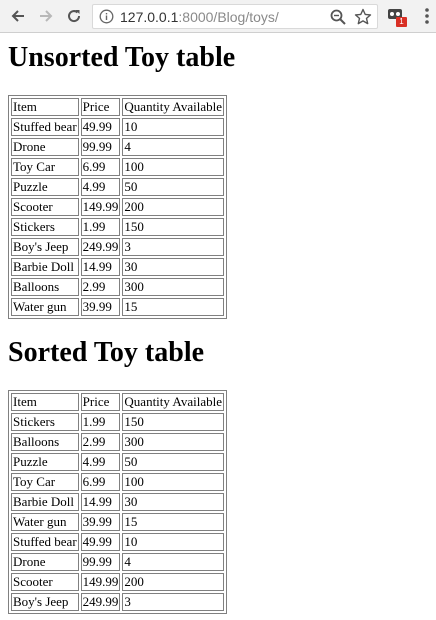 The height and width of the screenshot is (620, 436). I want to click on address-bar: 127.0.0.1:8000/Blog/toys/, so click(235, 16).